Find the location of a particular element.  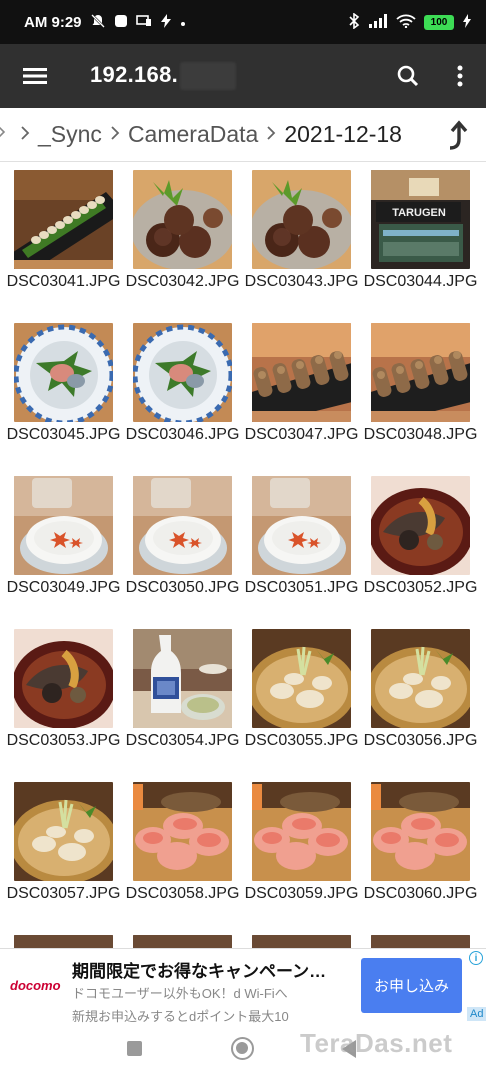

file-item: DSC03056.JPG is located at coordinates (425, 697).